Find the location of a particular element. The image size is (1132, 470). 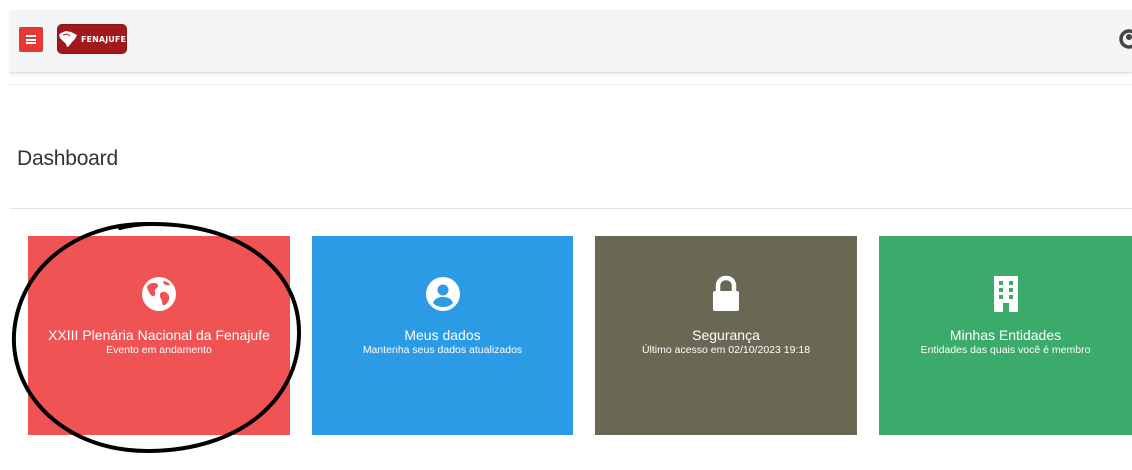

fenajufe-logo: FENAJUFE is located at coordinates (92, 39).